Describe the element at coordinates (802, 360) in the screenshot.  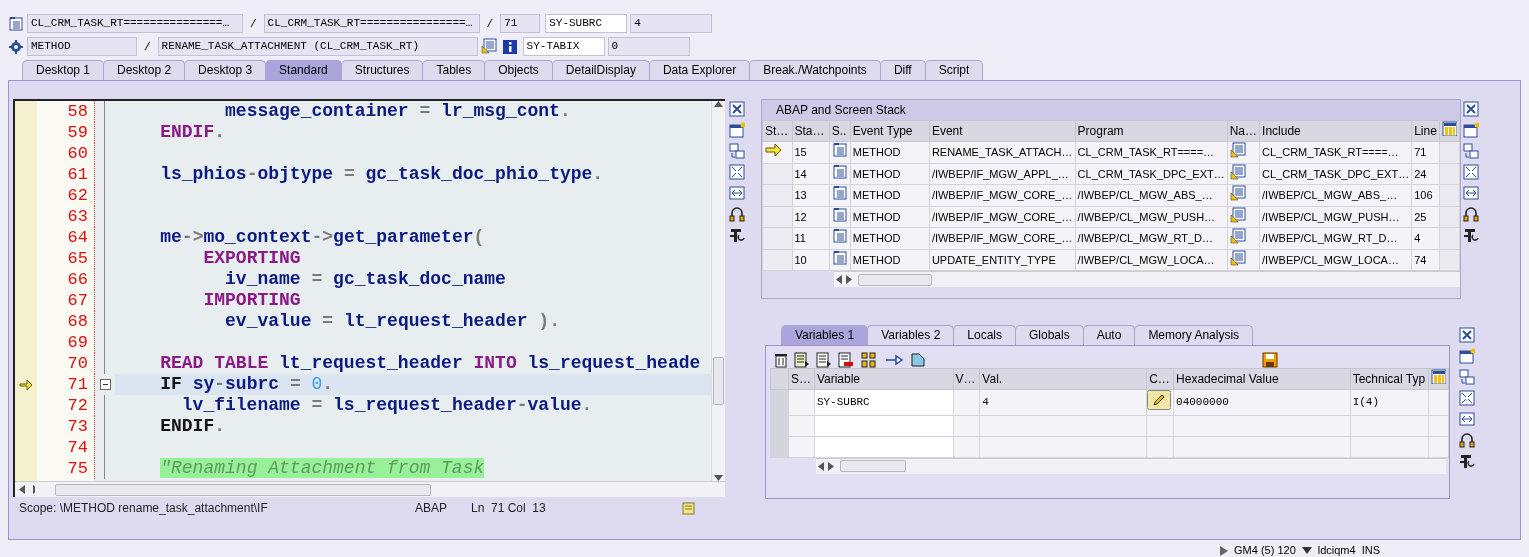
I see `list-add-icon` at that location.